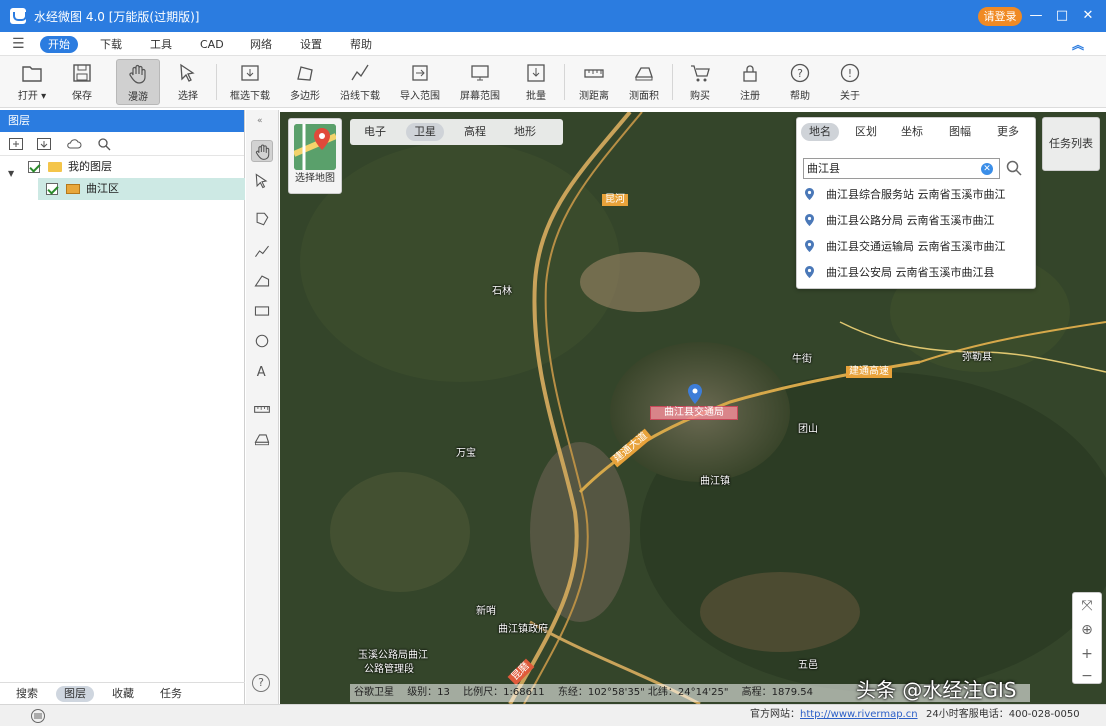 The width and height of the screenshot is (1106, 726). What do you see at coordinates (138, 82) in the screenshot?
I see `pan-button: 漫游` at bounding box center [138, 82].